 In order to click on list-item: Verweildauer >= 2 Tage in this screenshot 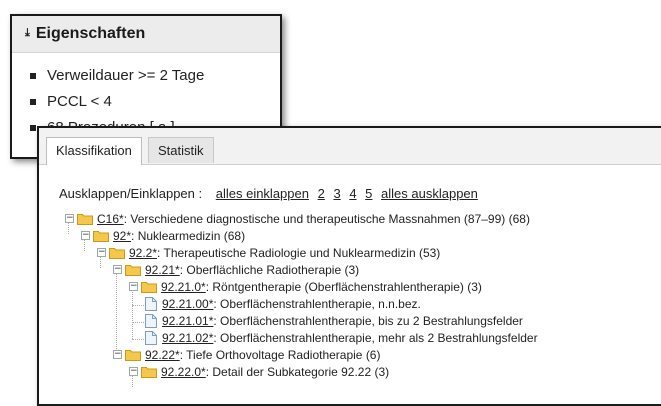, I will do `click(155, 76)`.